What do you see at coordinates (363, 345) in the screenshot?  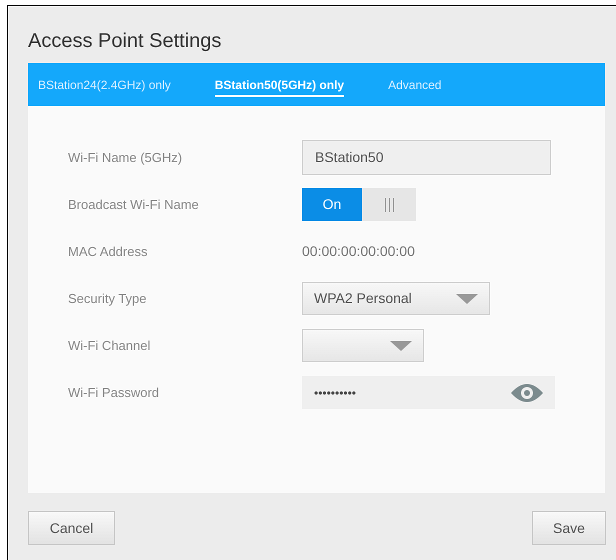 I see `select-field` at bounding box center [363, 345].